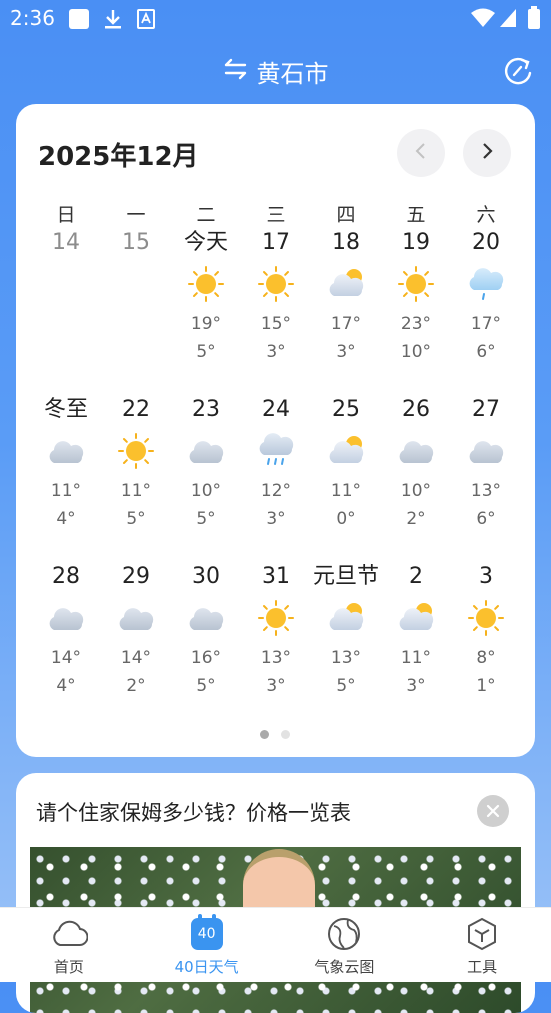 The image size is (551, 1013). Describe the element at coordinates (421, 153) in the screenshot. I see `prev-month-button` at that location.